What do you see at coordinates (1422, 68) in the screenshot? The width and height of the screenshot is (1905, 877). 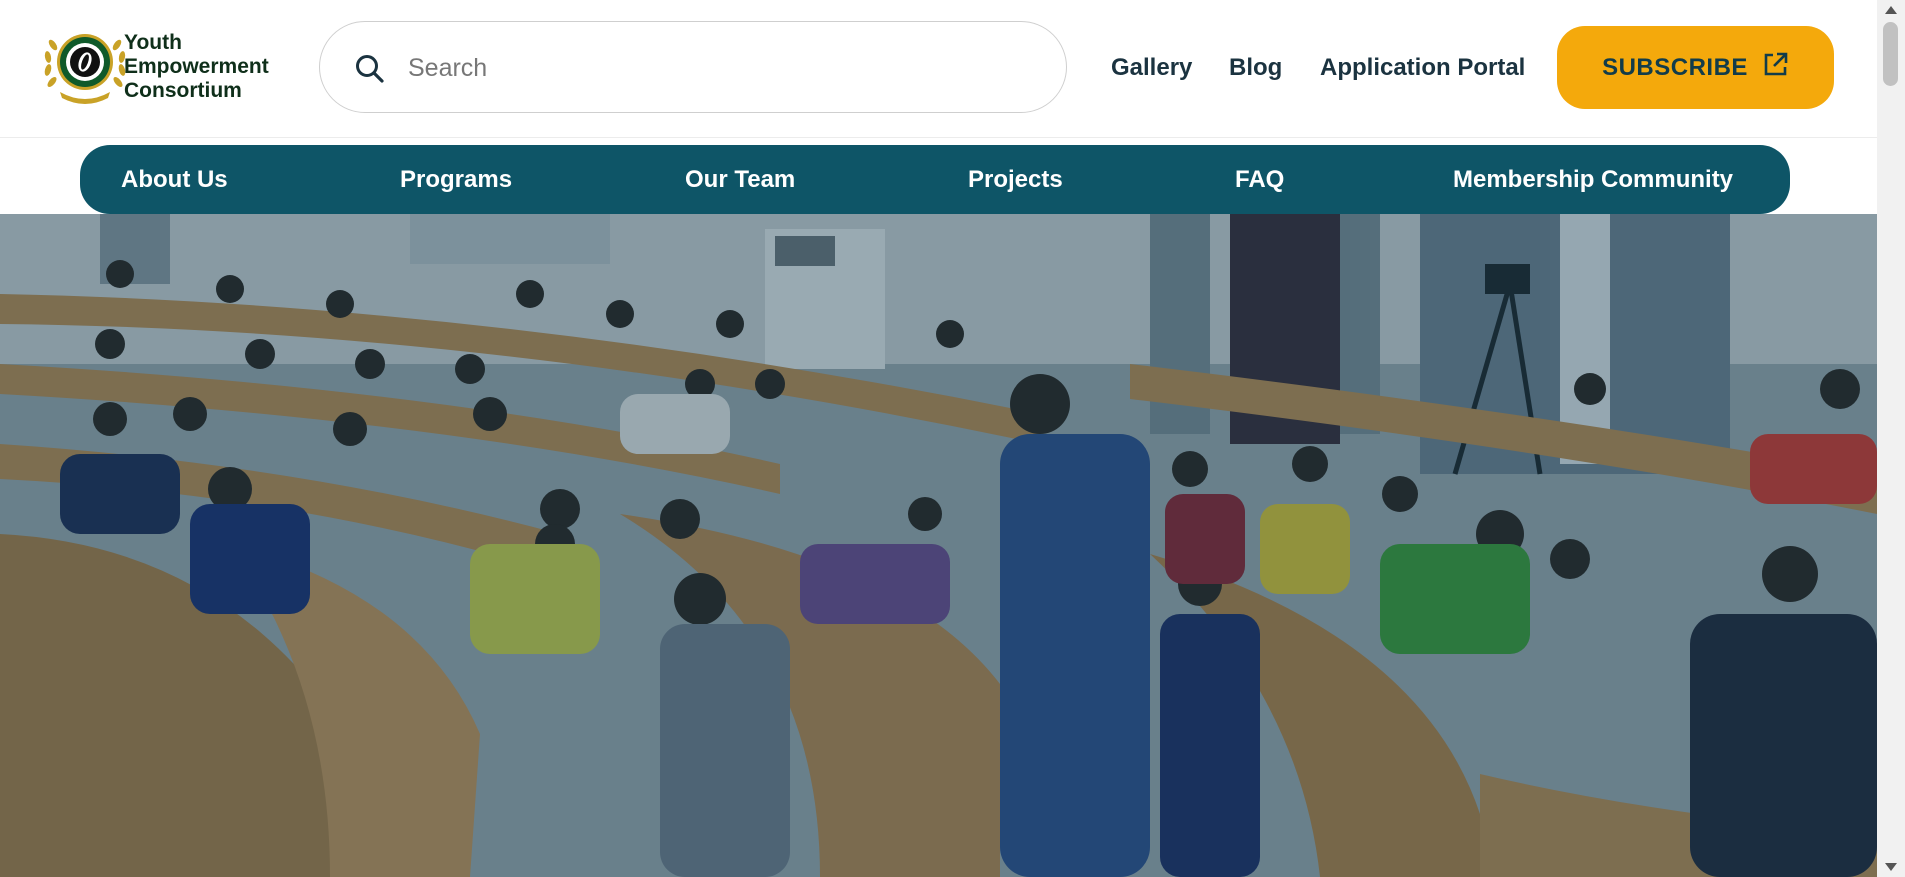 I see `nav-link-application-portal: Application Portal` at bounding box center [1422, 68].